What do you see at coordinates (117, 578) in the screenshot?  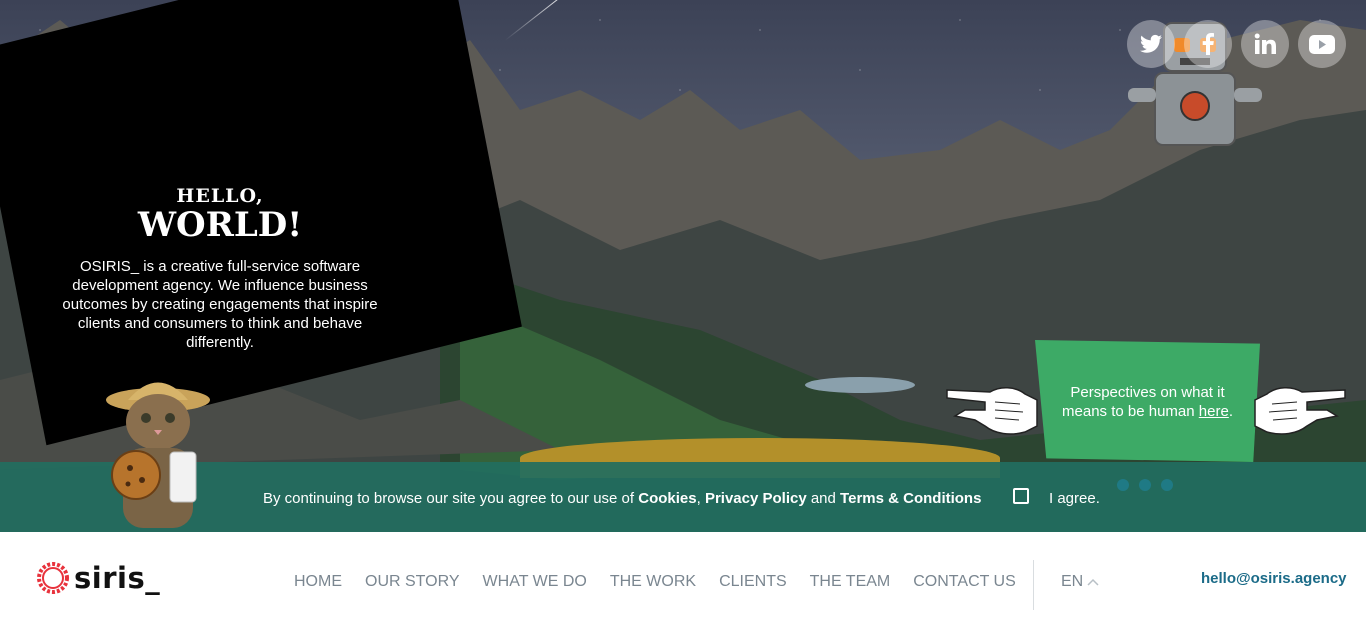 I see `logo-text: siris_` at bounding box center [117, 578].